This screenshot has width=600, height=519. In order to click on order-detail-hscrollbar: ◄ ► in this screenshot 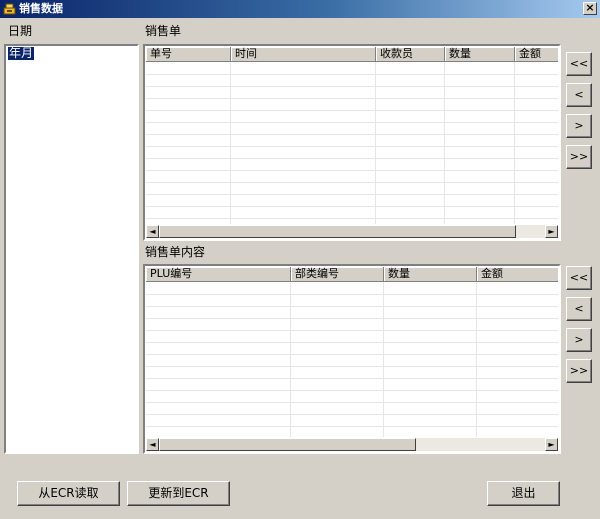, I will do `click(352, 444)`.